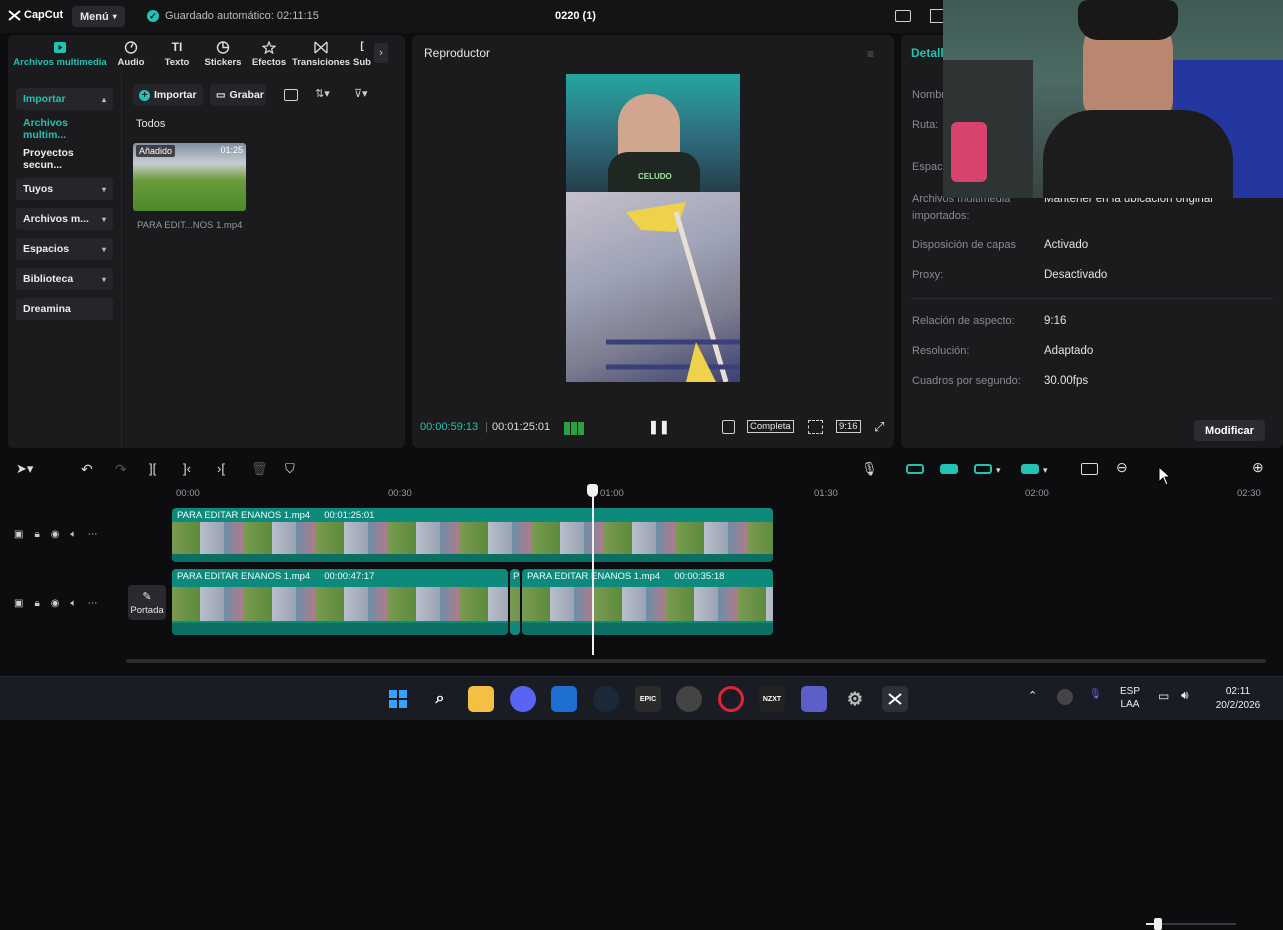  I want to click on playhead, so click(593, 570).